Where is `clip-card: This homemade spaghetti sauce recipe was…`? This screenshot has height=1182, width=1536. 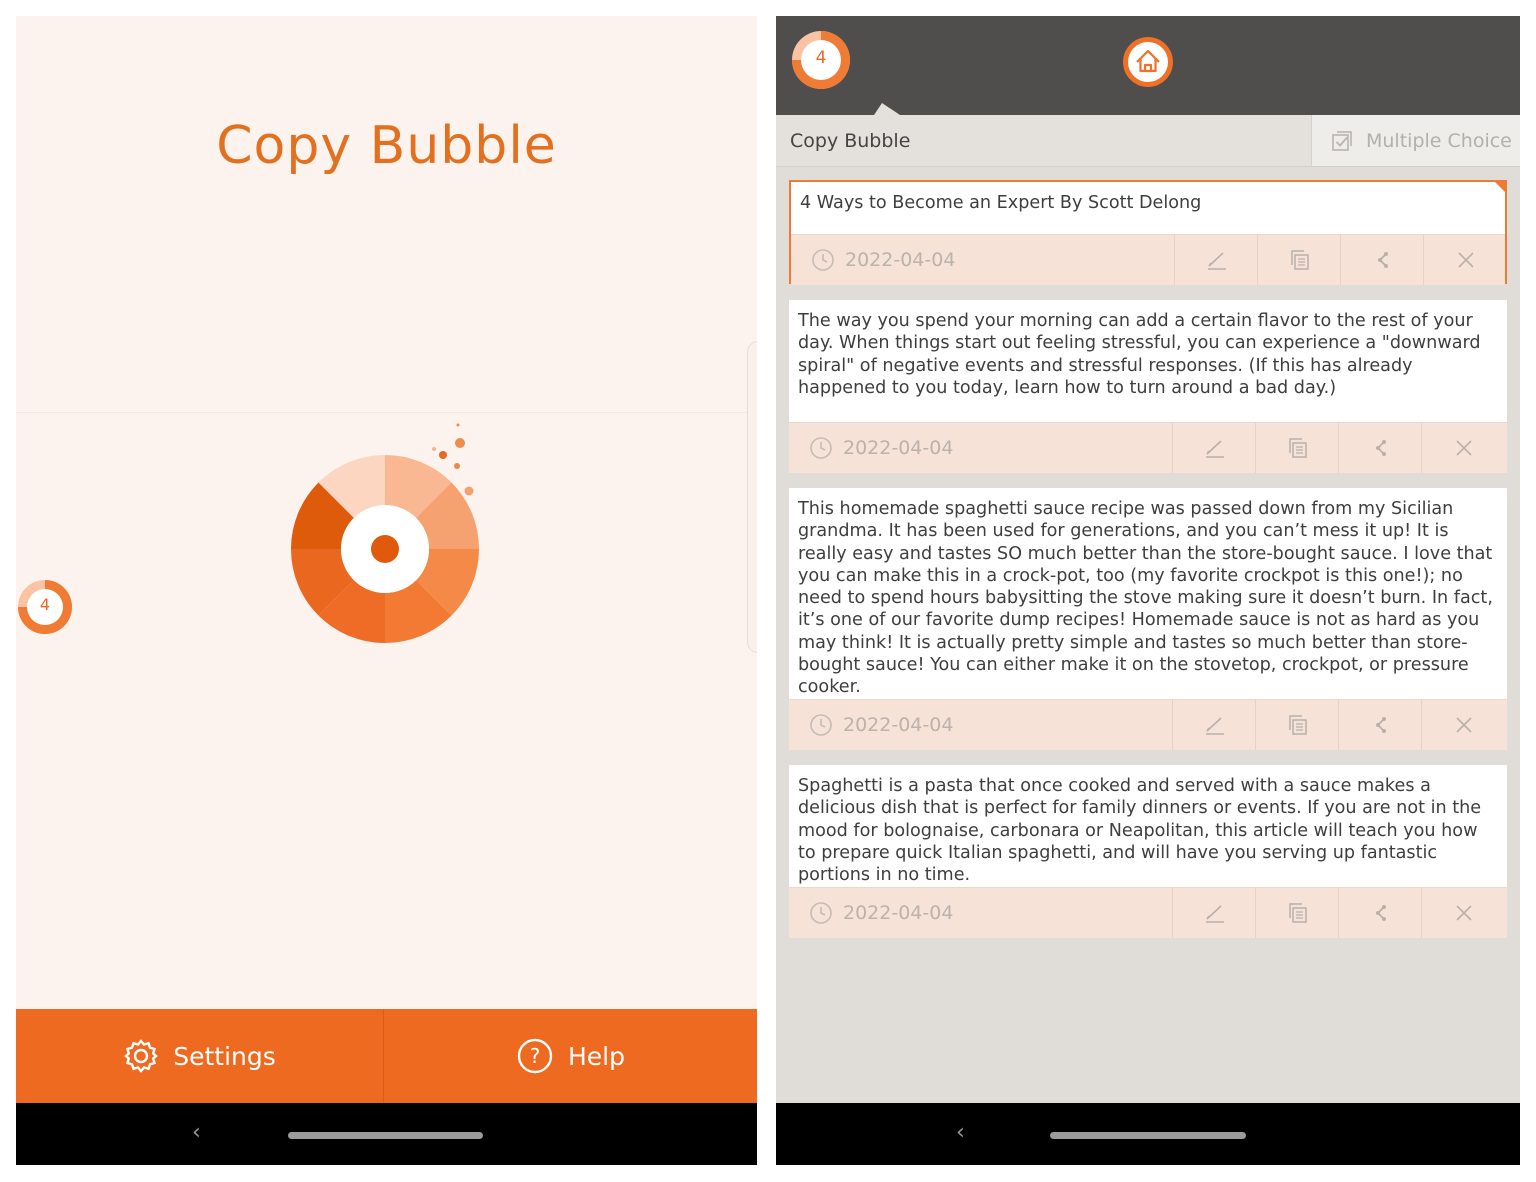 clip-card: This homemade spaghetti sauce recipe was… is located at coordinates (1148, 619).